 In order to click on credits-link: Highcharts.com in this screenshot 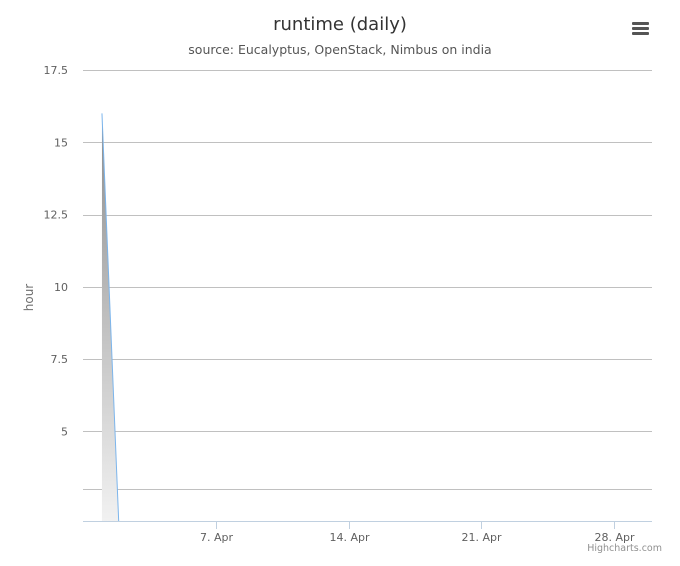, I will do `click(624, 548)`.